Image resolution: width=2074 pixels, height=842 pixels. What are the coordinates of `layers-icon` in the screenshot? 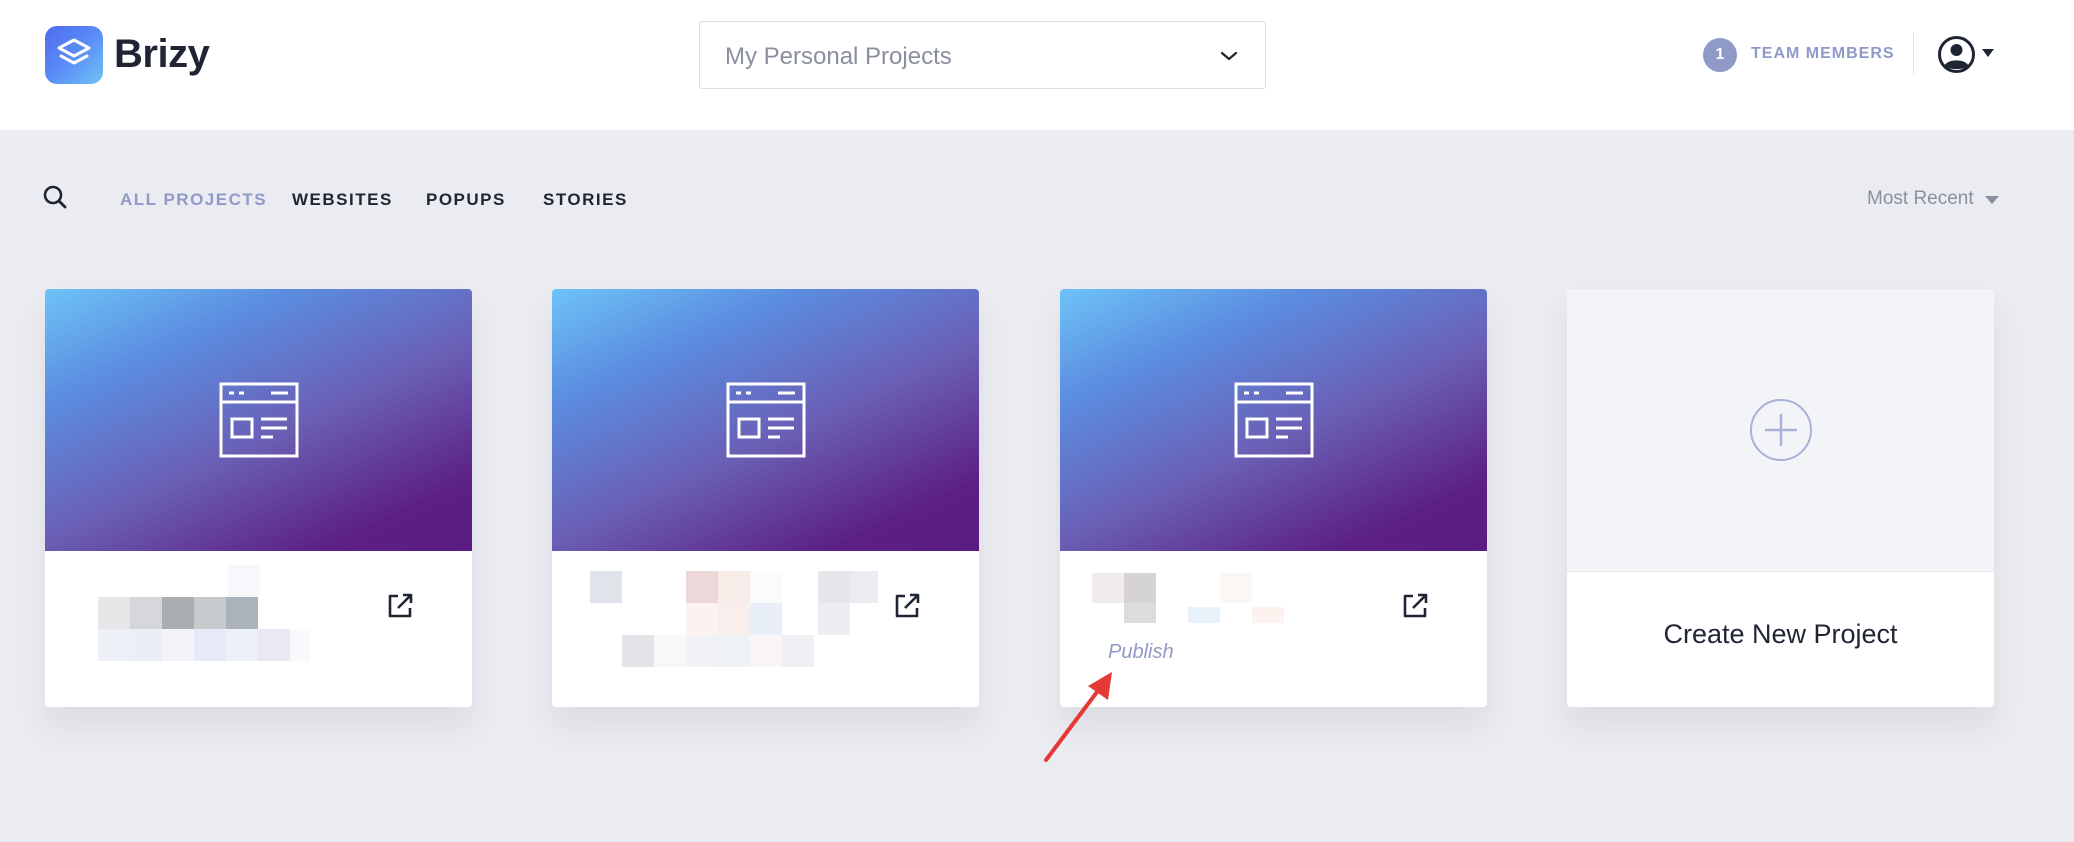 It's located at (74, 51).